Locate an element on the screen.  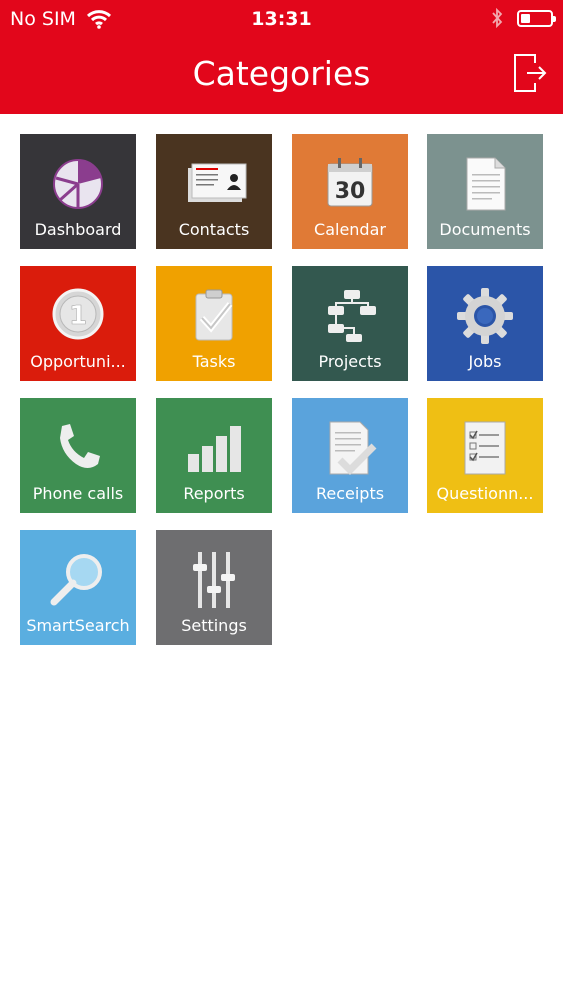
tile-label: Tasks is located at coordinates (214, 361).